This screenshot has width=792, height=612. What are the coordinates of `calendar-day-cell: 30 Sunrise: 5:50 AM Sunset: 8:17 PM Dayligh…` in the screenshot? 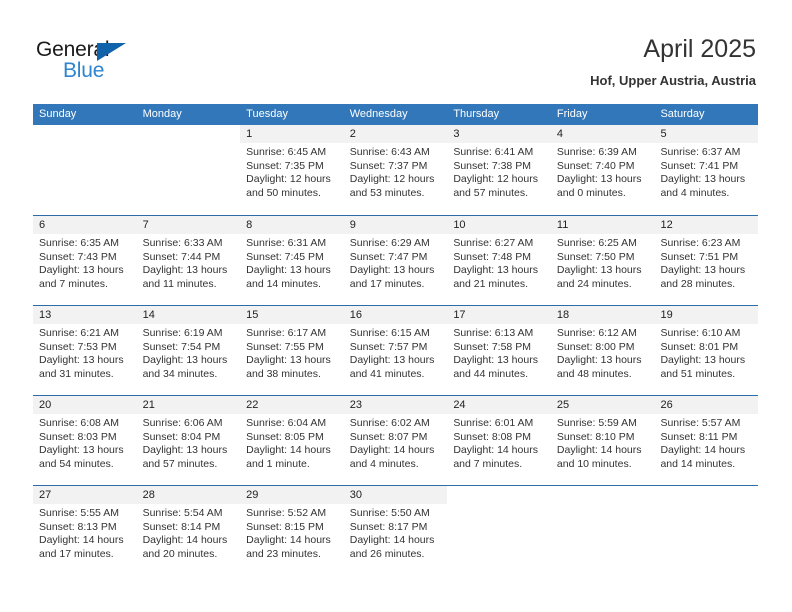 It's located at (395, 530).